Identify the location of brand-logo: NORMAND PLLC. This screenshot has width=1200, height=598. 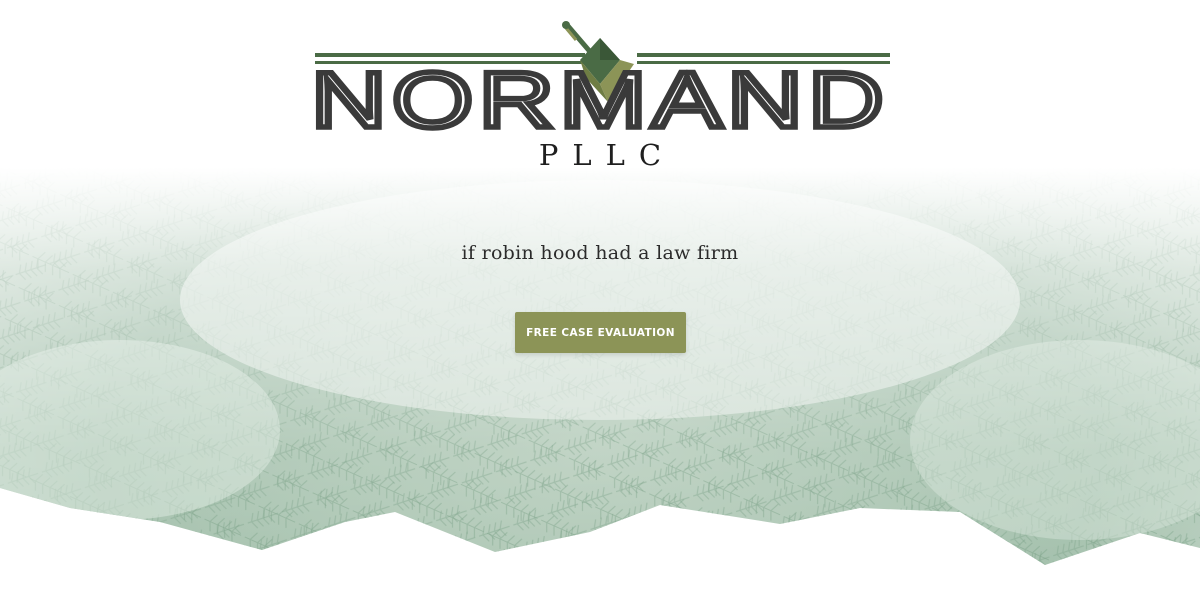
(600, 94).